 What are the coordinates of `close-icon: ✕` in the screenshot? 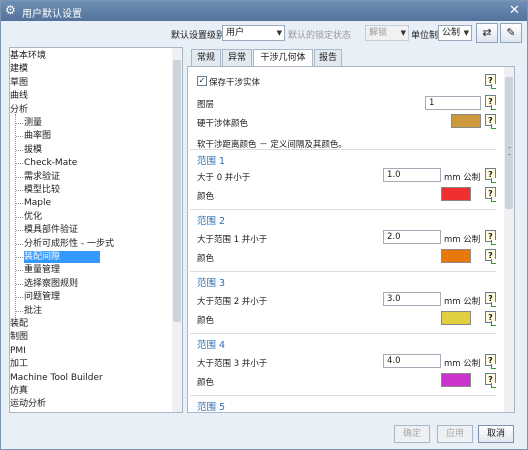 It's located at (514, 10).